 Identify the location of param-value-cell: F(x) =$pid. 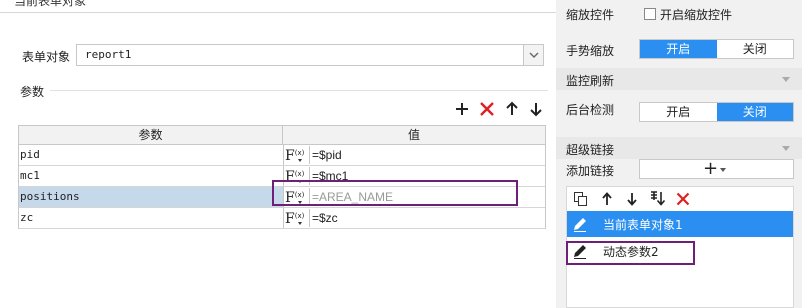
(414, 155).